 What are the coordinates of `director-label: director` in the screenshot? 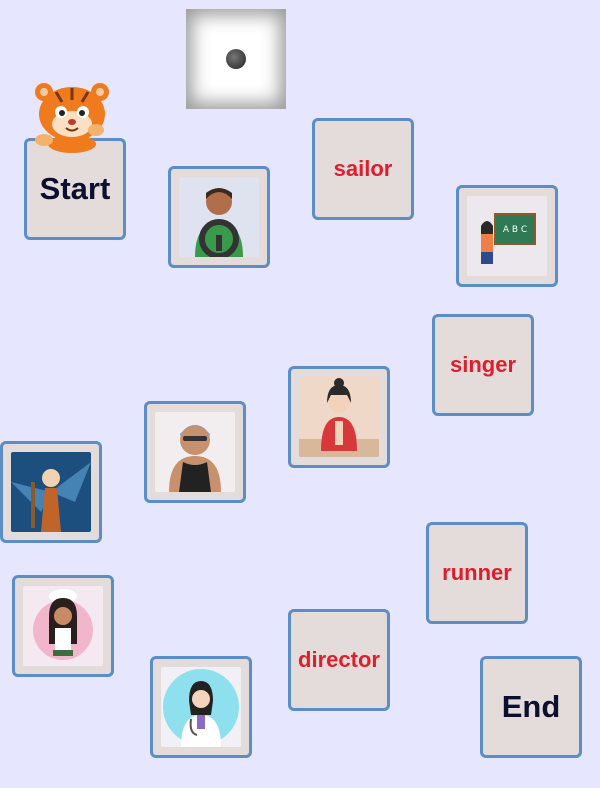 It's located at (339, 659).